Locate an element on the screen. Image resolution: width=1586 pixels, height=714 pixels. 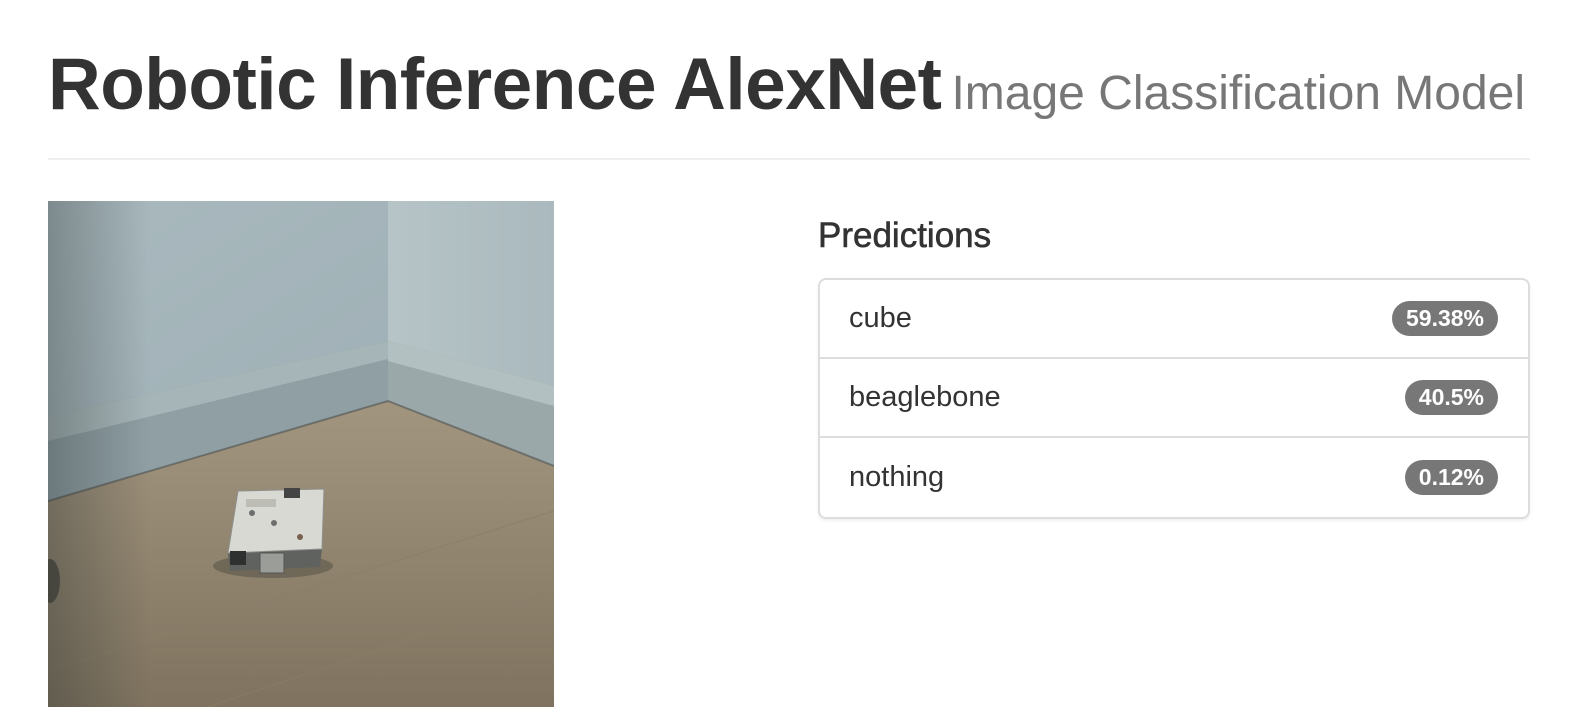
list-item: beaglebone 40.5% is located at coordinates (1174, 398).